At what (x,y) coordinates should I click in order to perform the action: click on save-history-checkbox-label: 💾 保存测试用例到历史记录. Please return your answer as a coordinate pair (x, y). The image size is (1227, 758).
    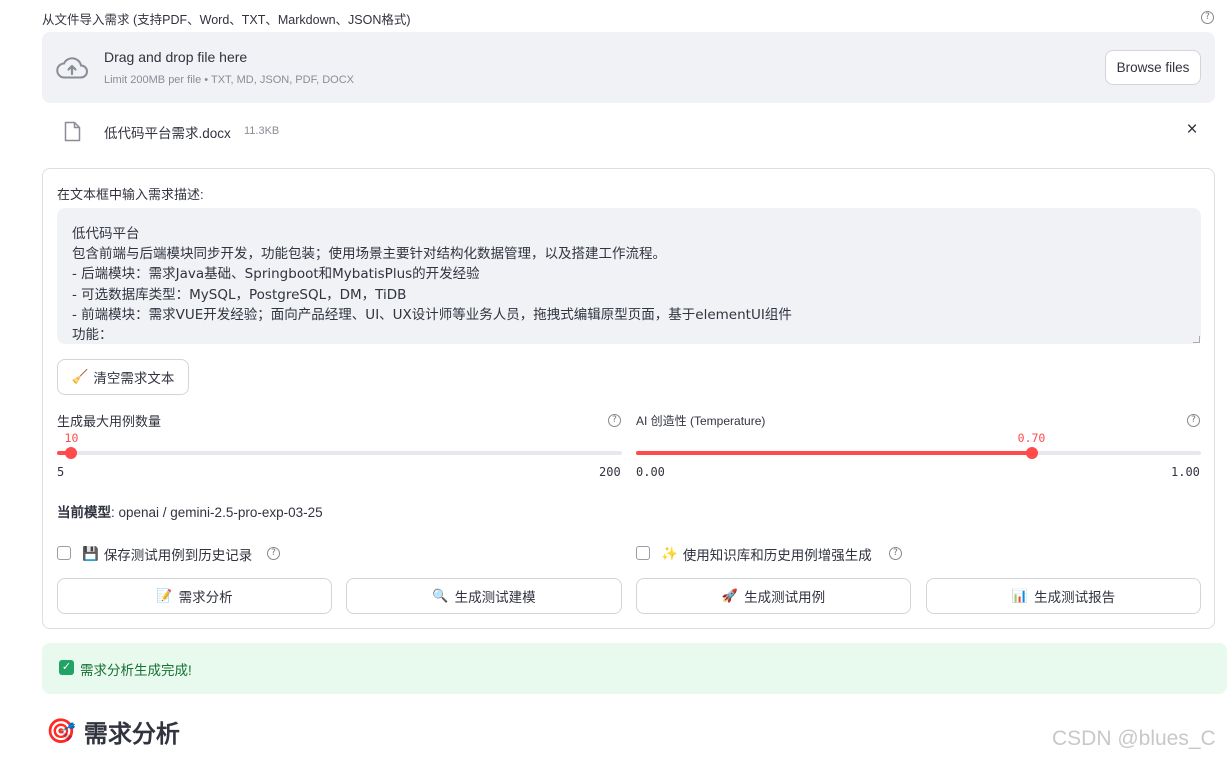
    Looking at the image, I should click on (167, 554).